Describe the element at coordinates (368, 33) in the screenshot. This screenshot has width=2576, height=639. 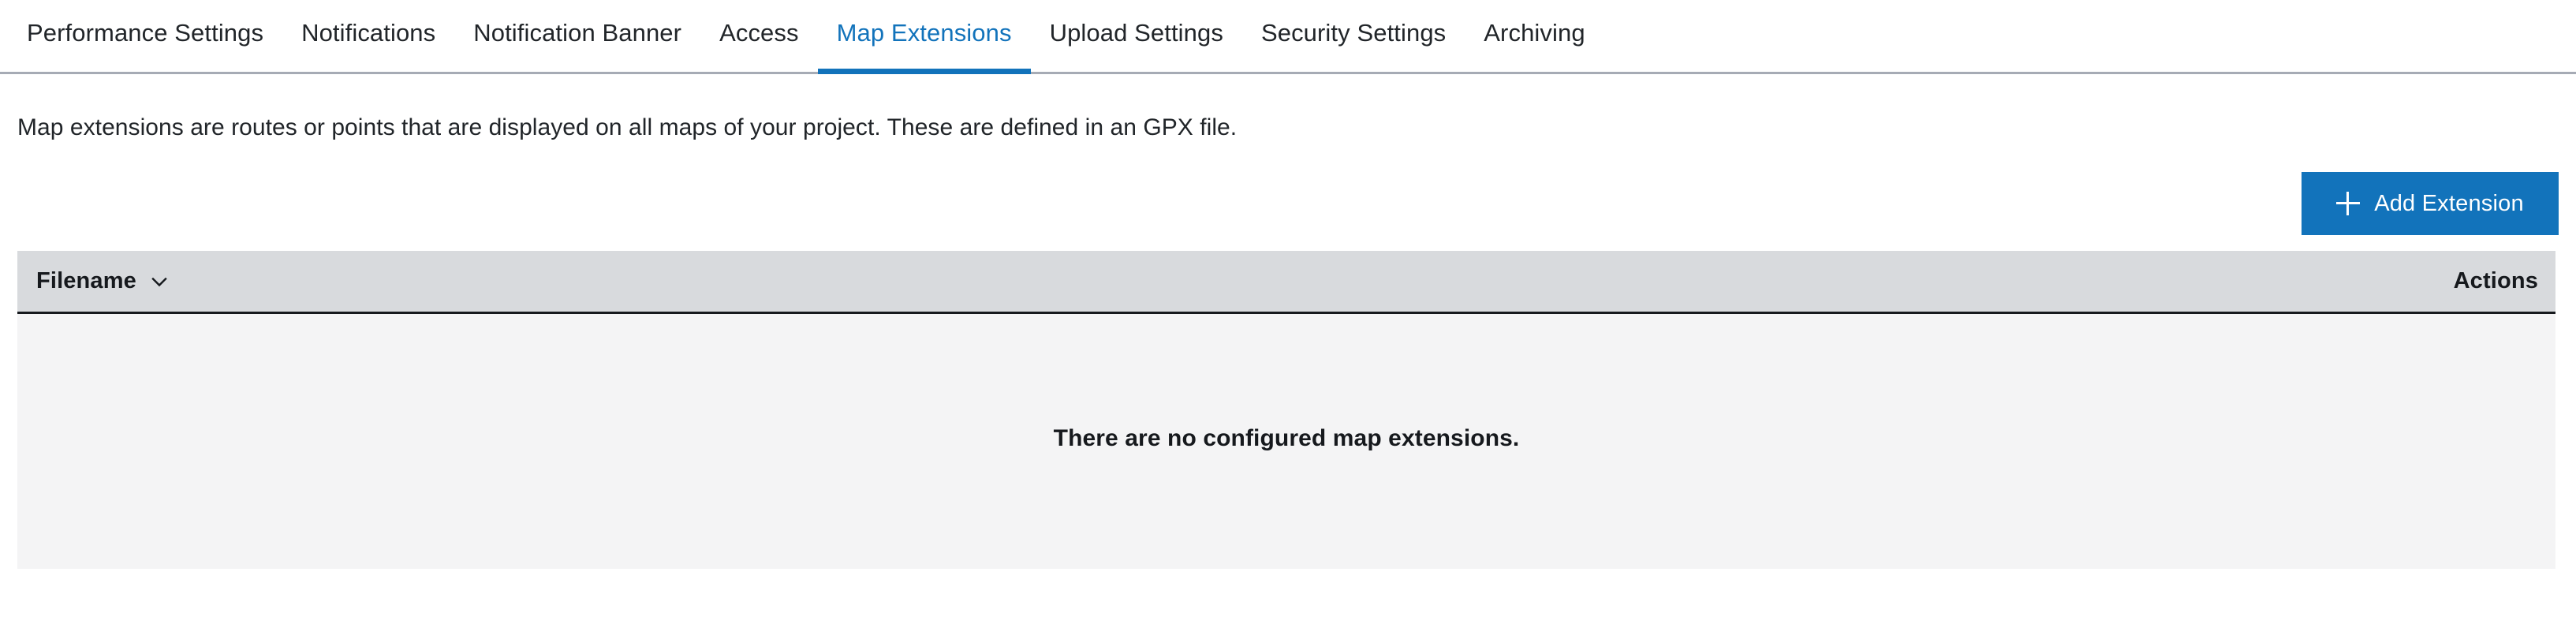
I see `tab-label: Notifications` at that location.